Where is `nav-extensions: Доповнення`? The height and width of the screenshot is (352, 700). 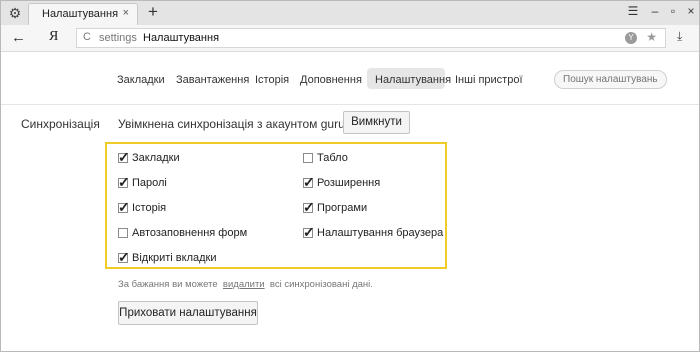
nav-extensions: Доповнення is located at coordinates (331, 80).